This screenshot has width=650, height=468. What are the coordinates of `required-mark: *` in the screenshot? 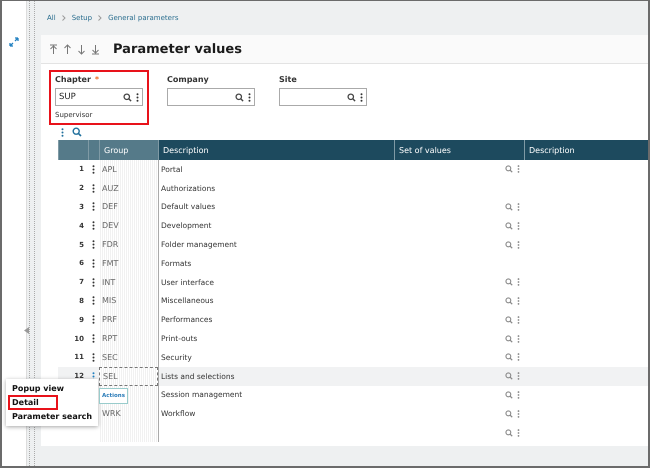 It's located at (97, 79).